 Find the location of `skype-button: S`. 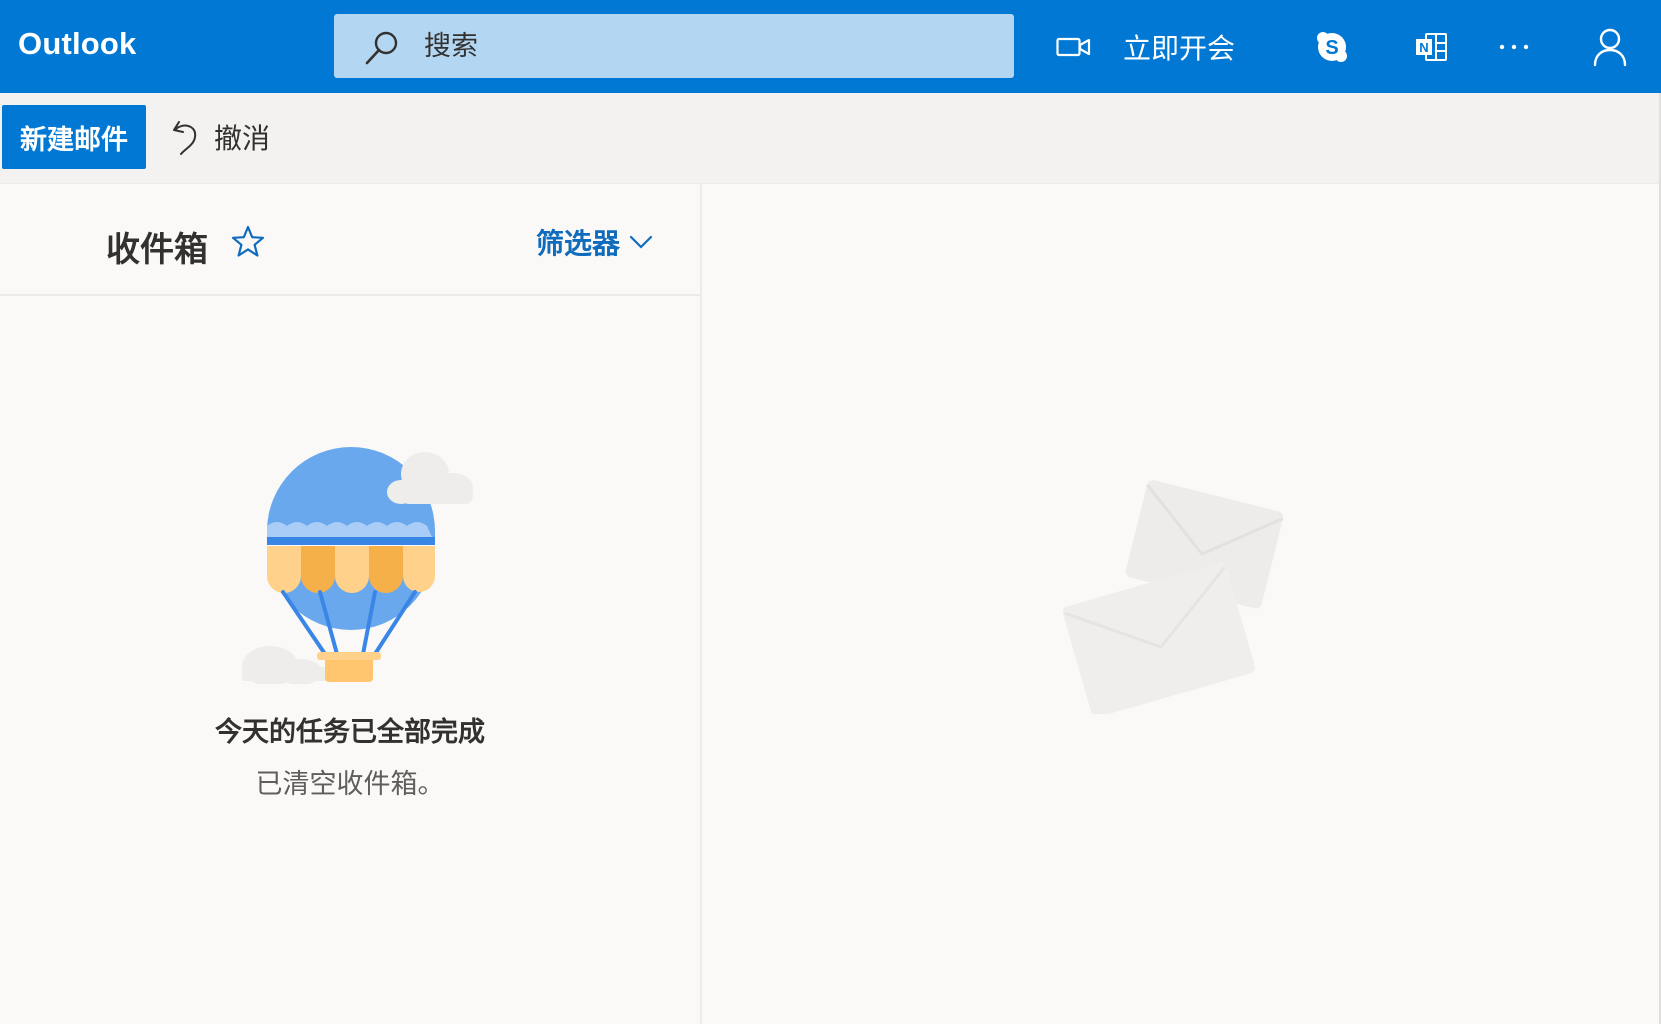

skype-button: S is located at coordinates (1332, 46).